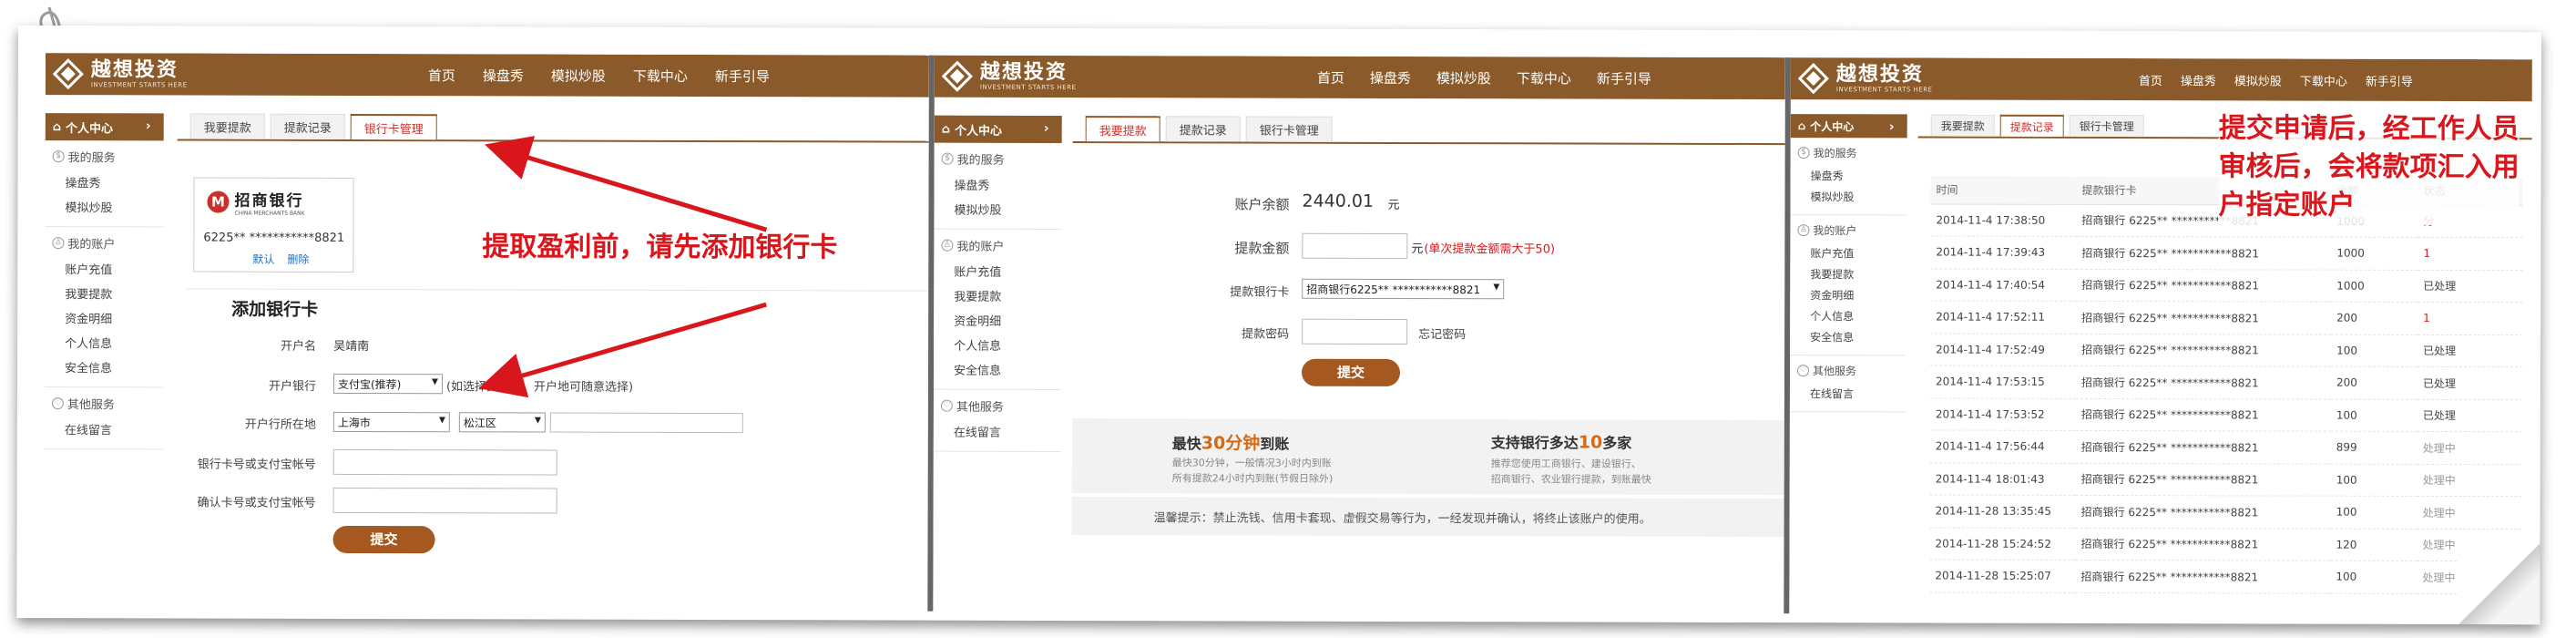 The image size is (2576, 638). I want to click on info-banks-suffix: 多家, so click(1617, 443).